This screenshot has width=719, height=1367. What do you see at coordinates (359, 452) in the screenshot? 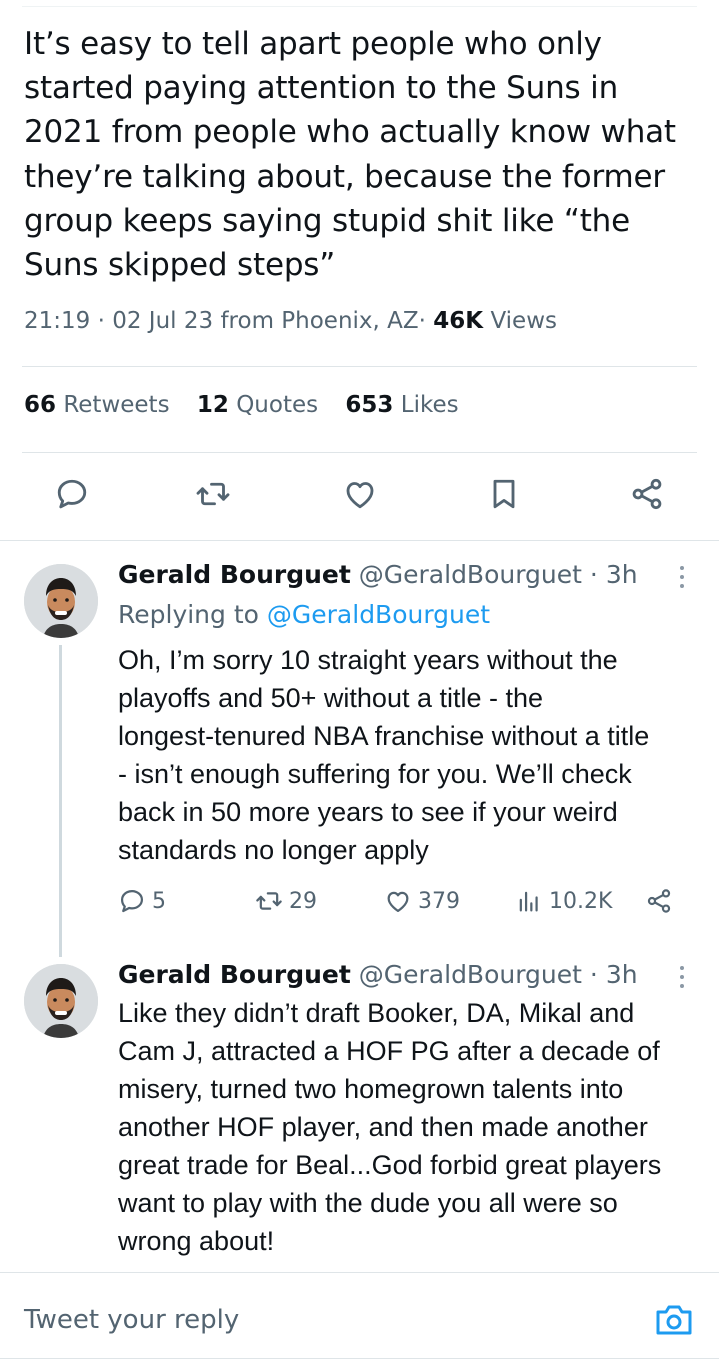
I see `stats-divider` at bounding box center [359, 452].